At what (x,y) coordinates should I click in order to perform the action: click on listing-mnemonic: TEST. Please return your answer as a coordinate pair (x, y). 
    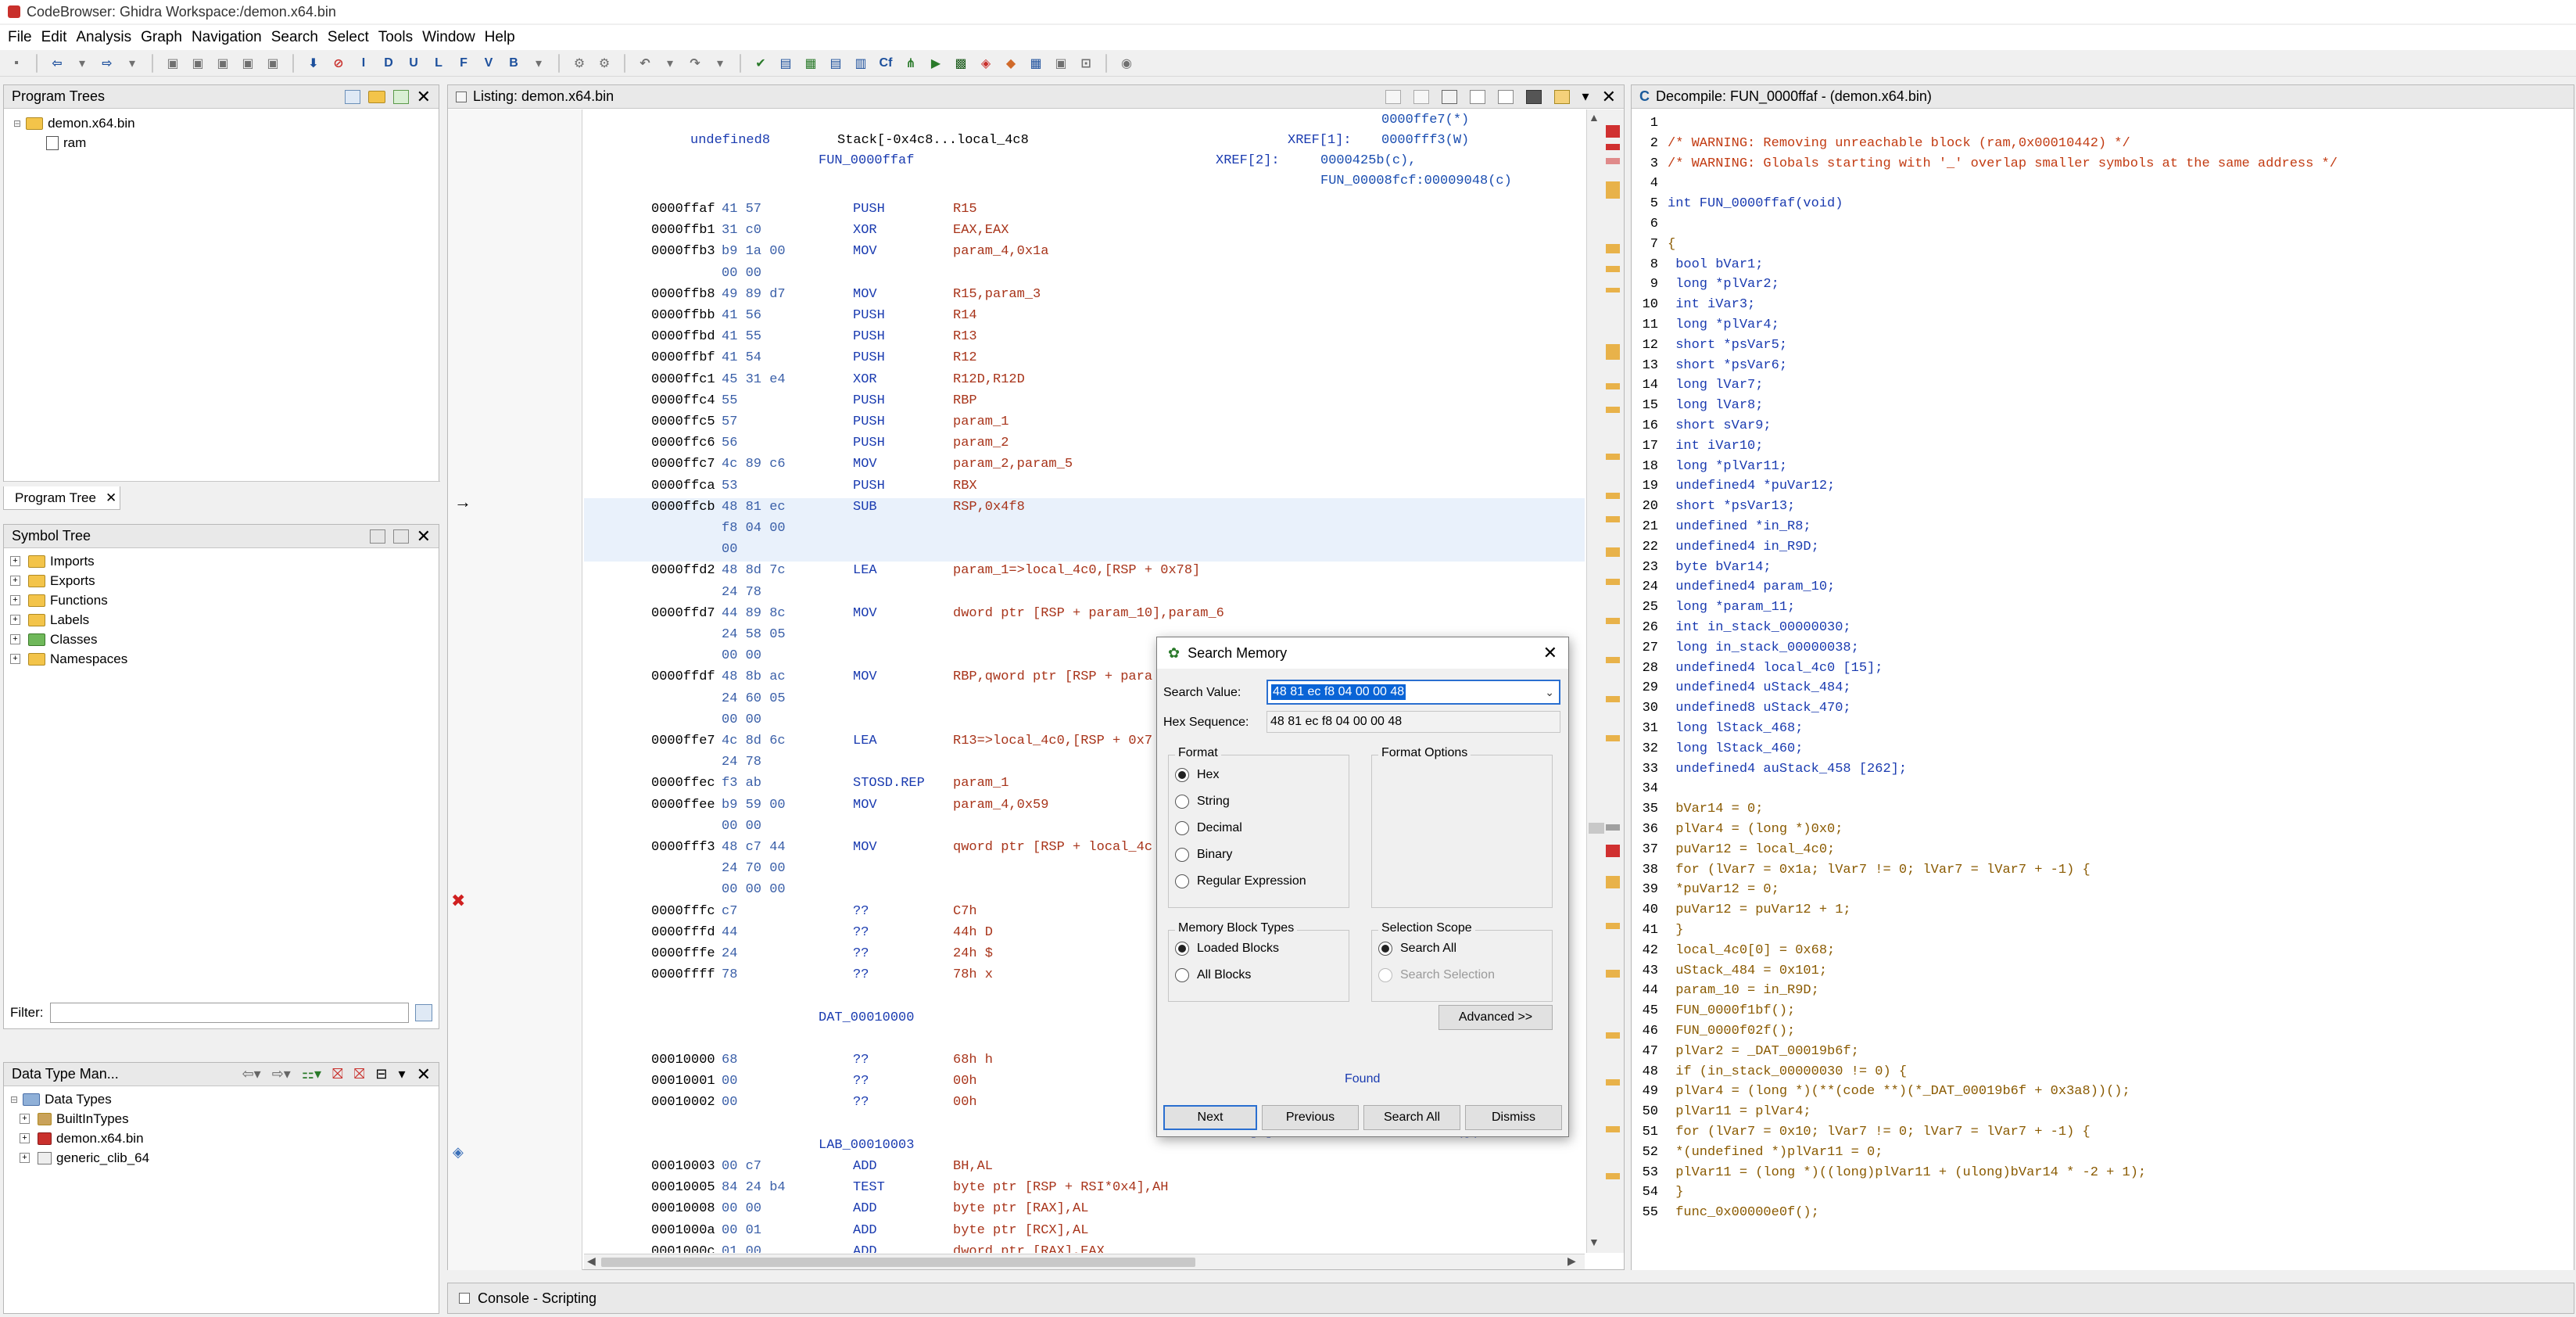
    Looking at the image, I should click on (869, 1189).